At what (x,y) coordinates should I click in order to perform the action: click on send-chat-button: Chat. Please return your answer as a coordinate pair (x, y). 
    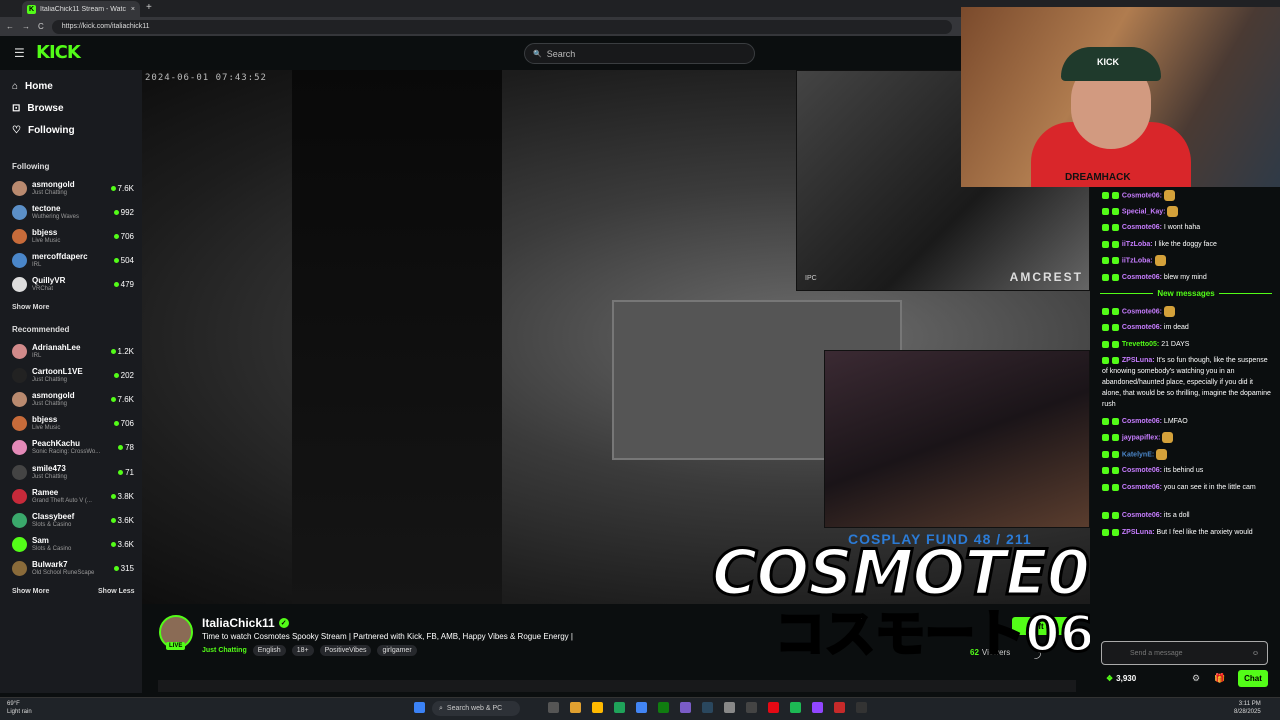
    Looking at the image, I should click on (1253, 678).